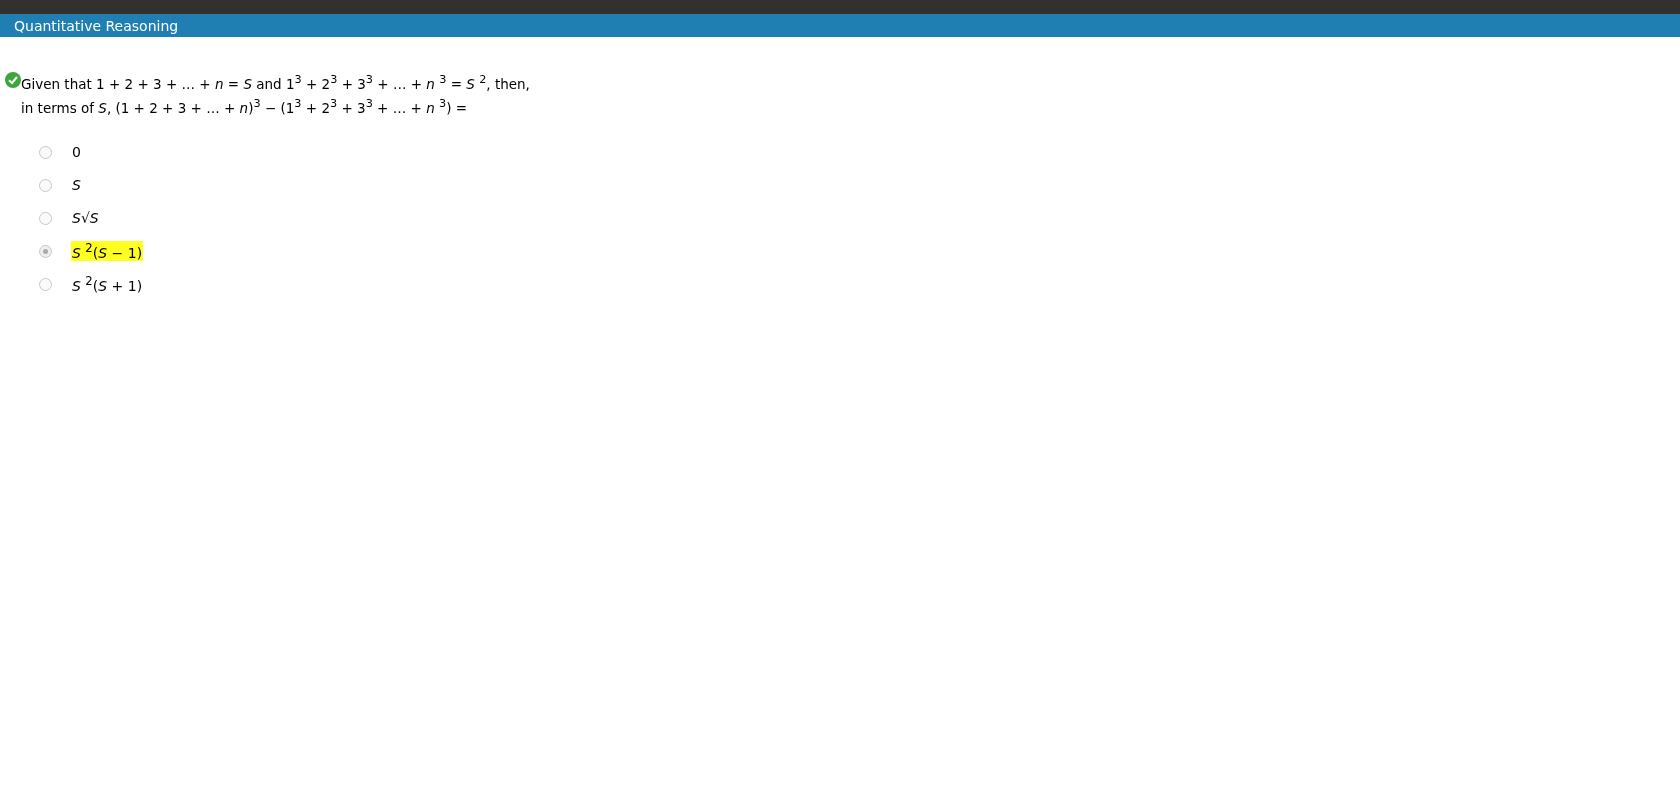  Describe the element at coordinates (96, 25) in the screenshot. I see `section-title: Quantitative Reasoning` at that location.